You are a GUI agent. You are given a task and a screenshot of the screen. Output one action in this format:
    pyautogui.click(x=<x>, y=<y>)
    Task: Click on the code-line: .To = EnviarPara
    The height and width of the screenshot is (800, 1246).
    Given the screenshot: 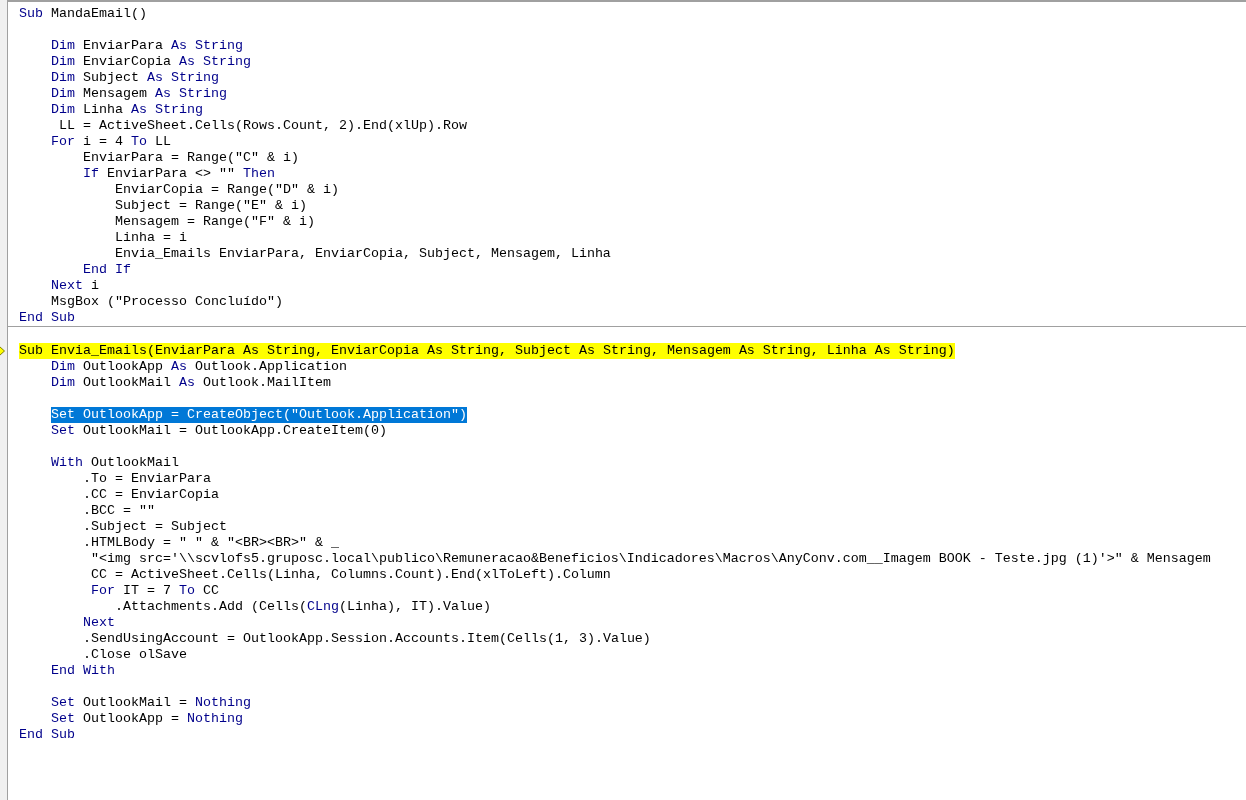 What is the action you would take?
    pyautogui.click(x=147, y=479)
    